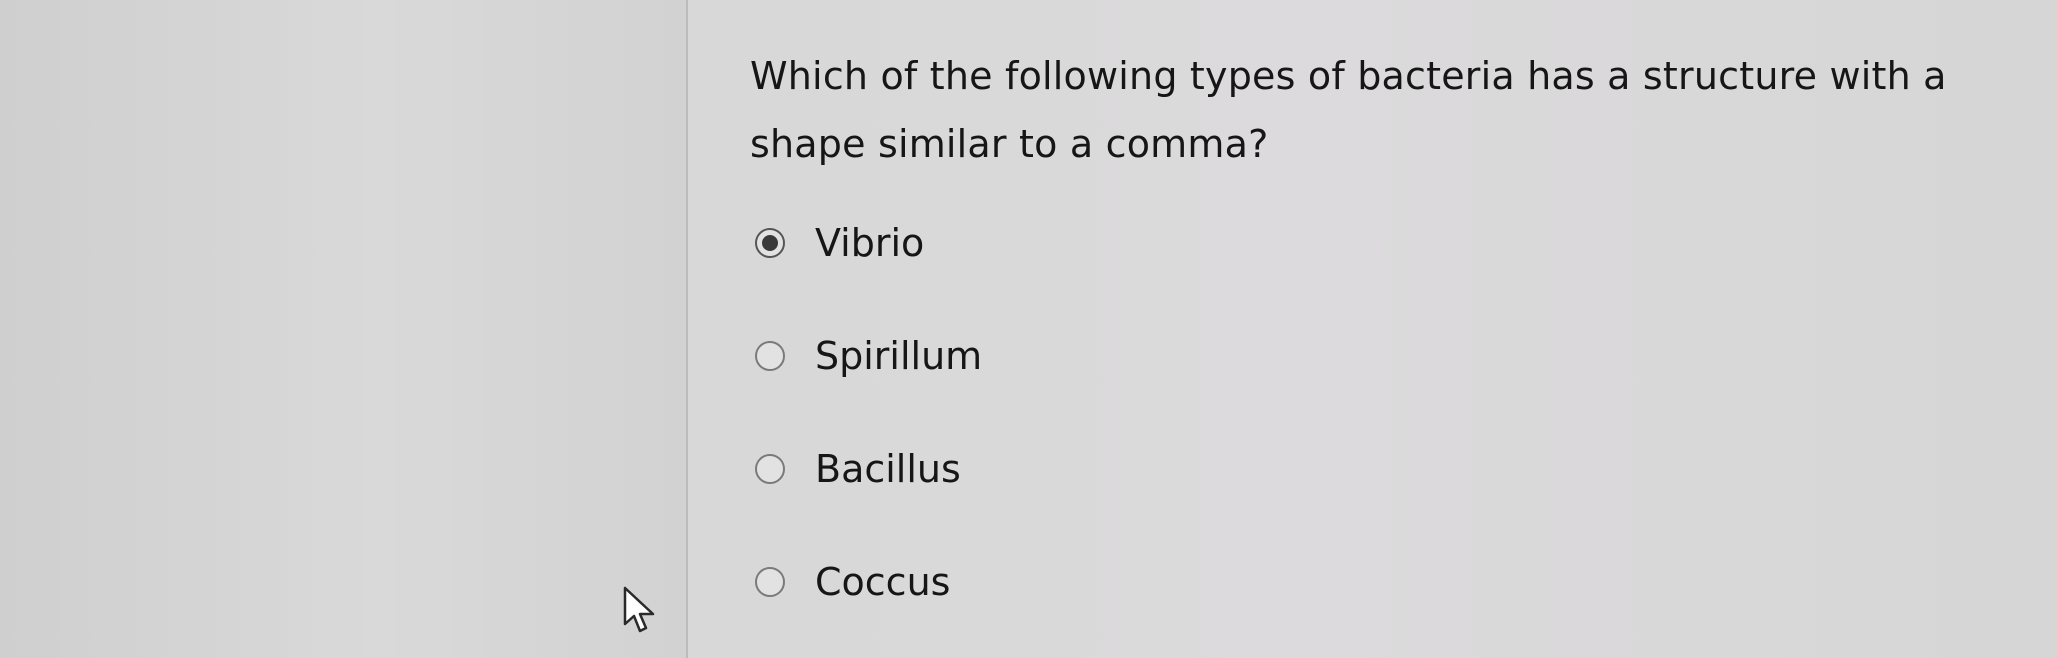  I want to click on option-bacillus: Bacillus, so click(868, 469).